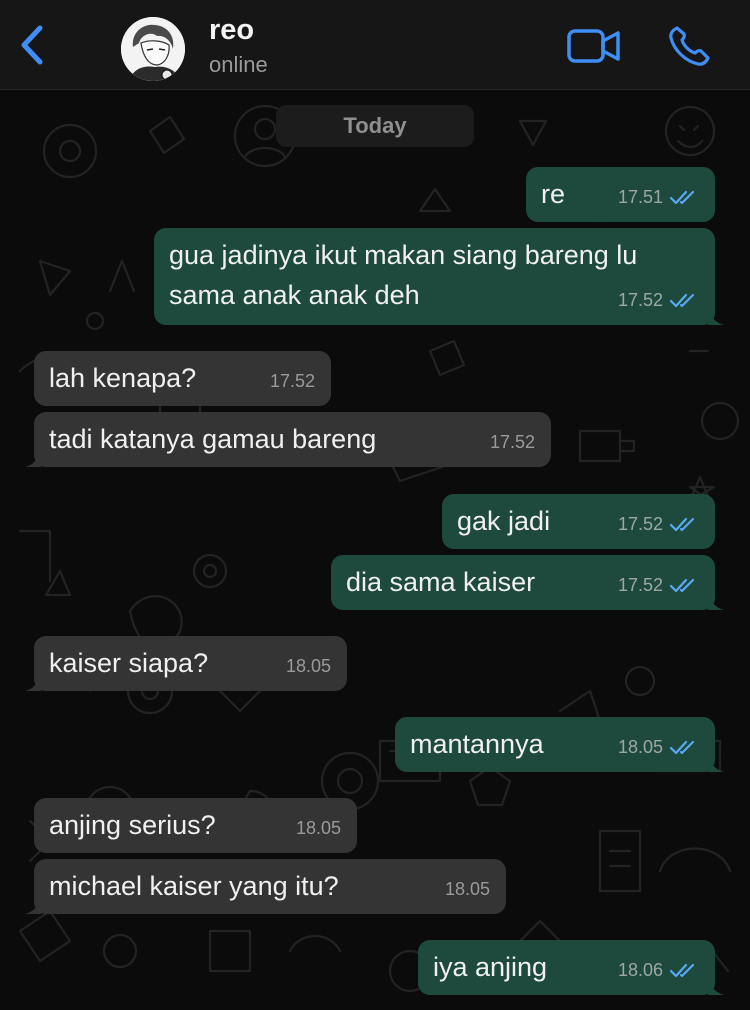 This screenshot has width=750, height=1010. I want to click on message-text: re, so click(553, 194).